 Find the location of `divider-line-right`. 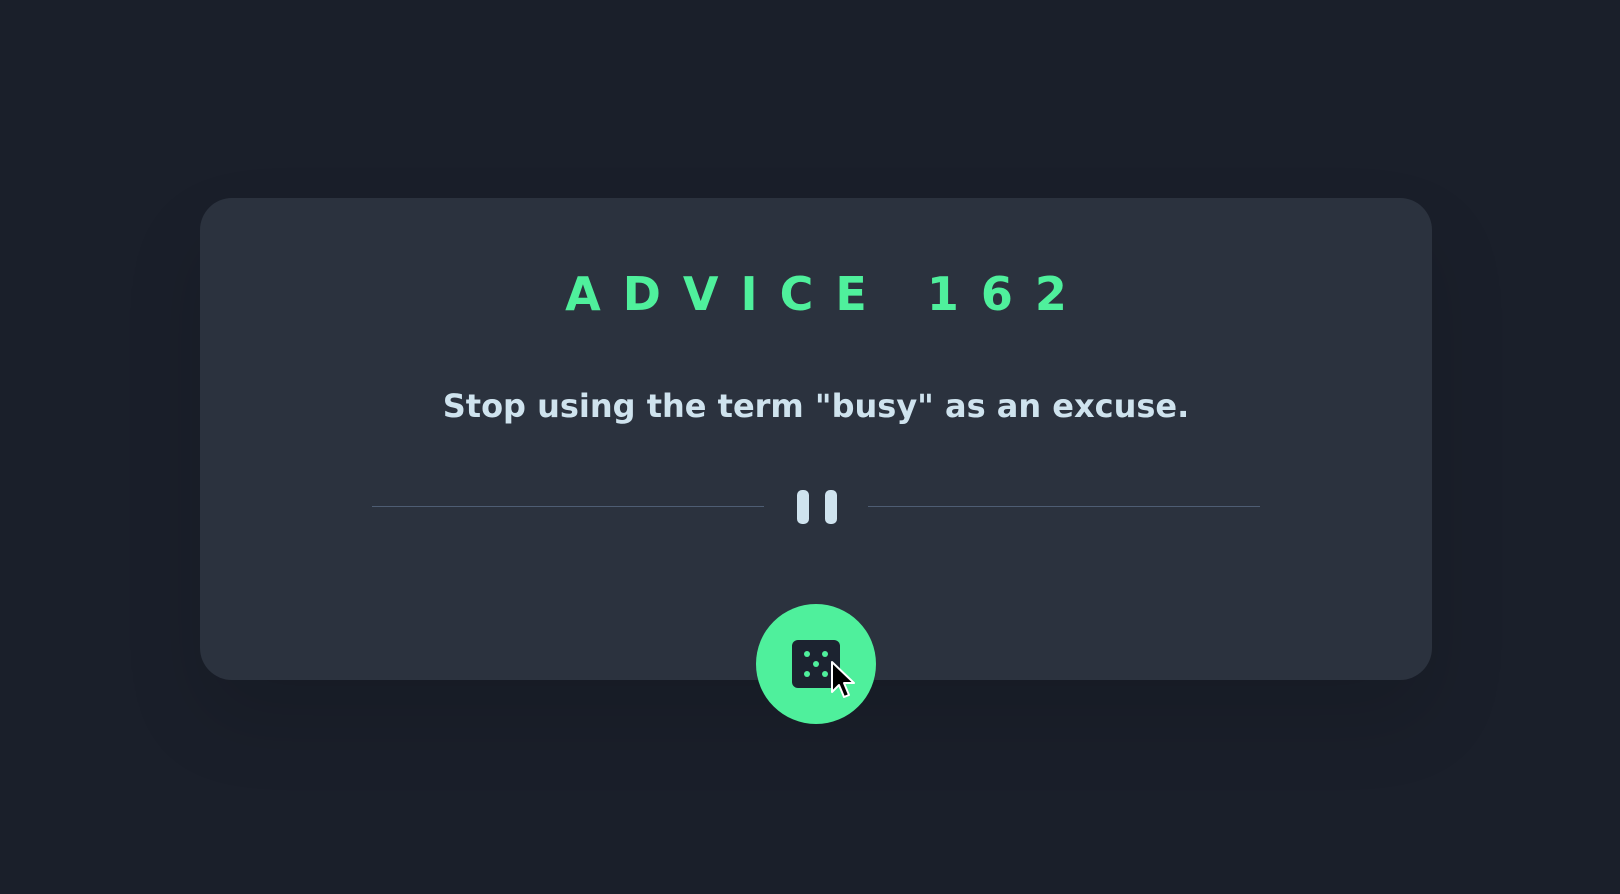

divider-line-right is located at coordinates (1064, 506).